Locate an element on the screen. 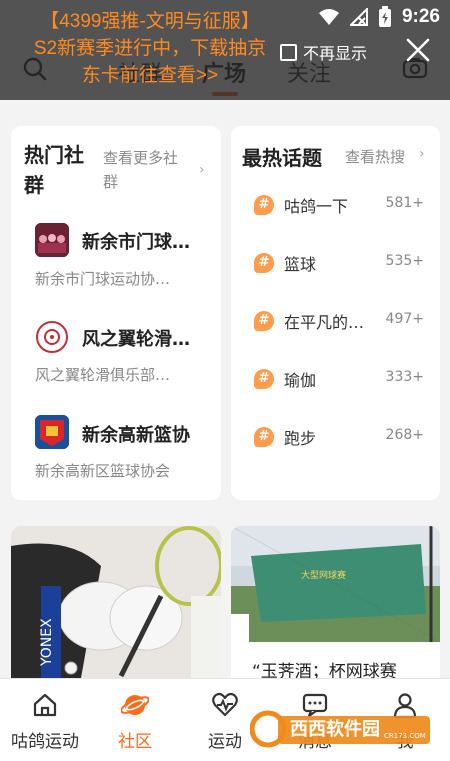 The image size is (450, 761). topic-row: # 咕鸽一下 581+ is located at coordinates (339, 207).